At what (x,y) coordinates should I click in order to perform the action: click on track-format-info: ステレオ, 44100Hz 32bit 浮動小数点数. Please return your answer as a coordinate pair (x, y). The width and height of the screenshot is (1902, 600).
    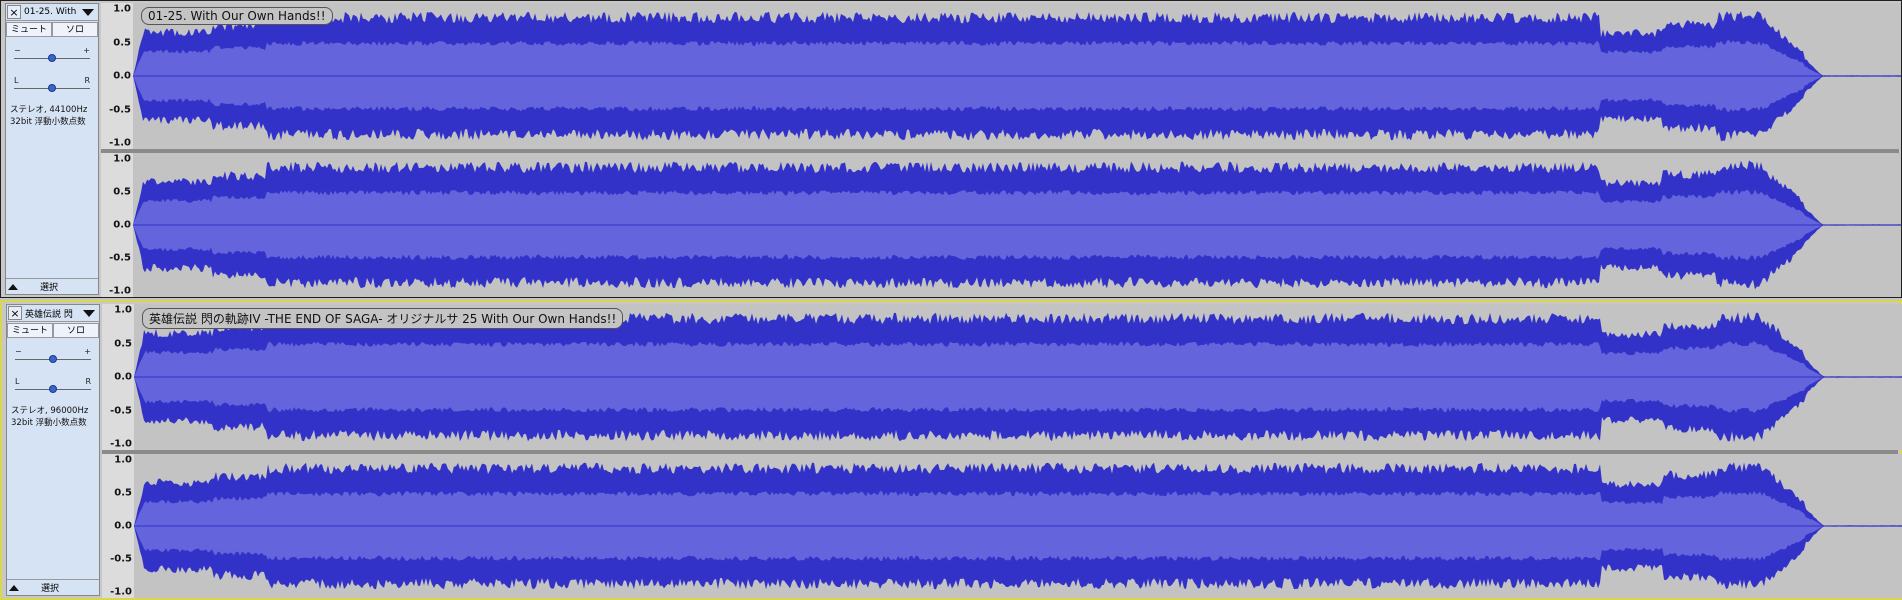
    Looking at the image, I should click on (53, 116).